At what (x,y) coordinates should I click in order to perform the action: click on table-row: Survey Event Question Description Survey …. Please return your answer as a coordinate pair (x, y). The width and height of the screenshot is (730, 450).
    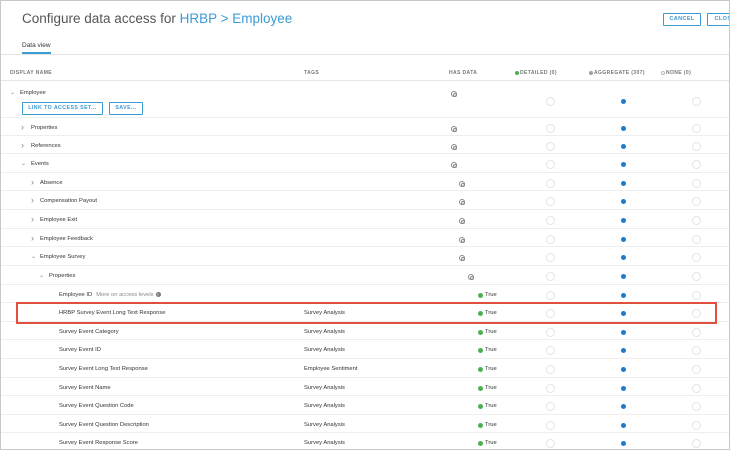
    Looking at the image, I should click on (365, 424).